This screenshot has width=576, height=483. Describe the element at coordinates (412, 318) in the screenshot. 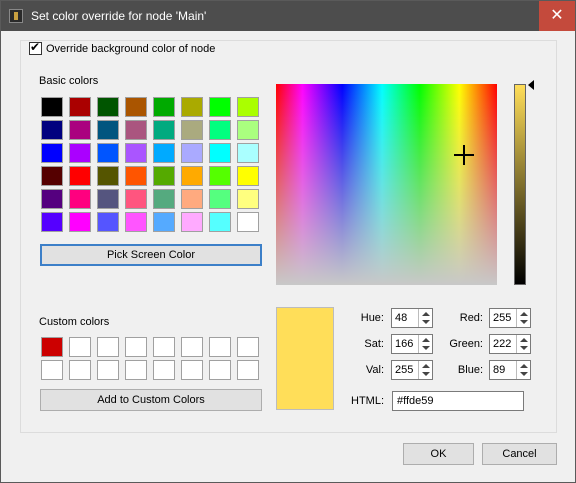

I see `hue-spinbox: 48` at that location.